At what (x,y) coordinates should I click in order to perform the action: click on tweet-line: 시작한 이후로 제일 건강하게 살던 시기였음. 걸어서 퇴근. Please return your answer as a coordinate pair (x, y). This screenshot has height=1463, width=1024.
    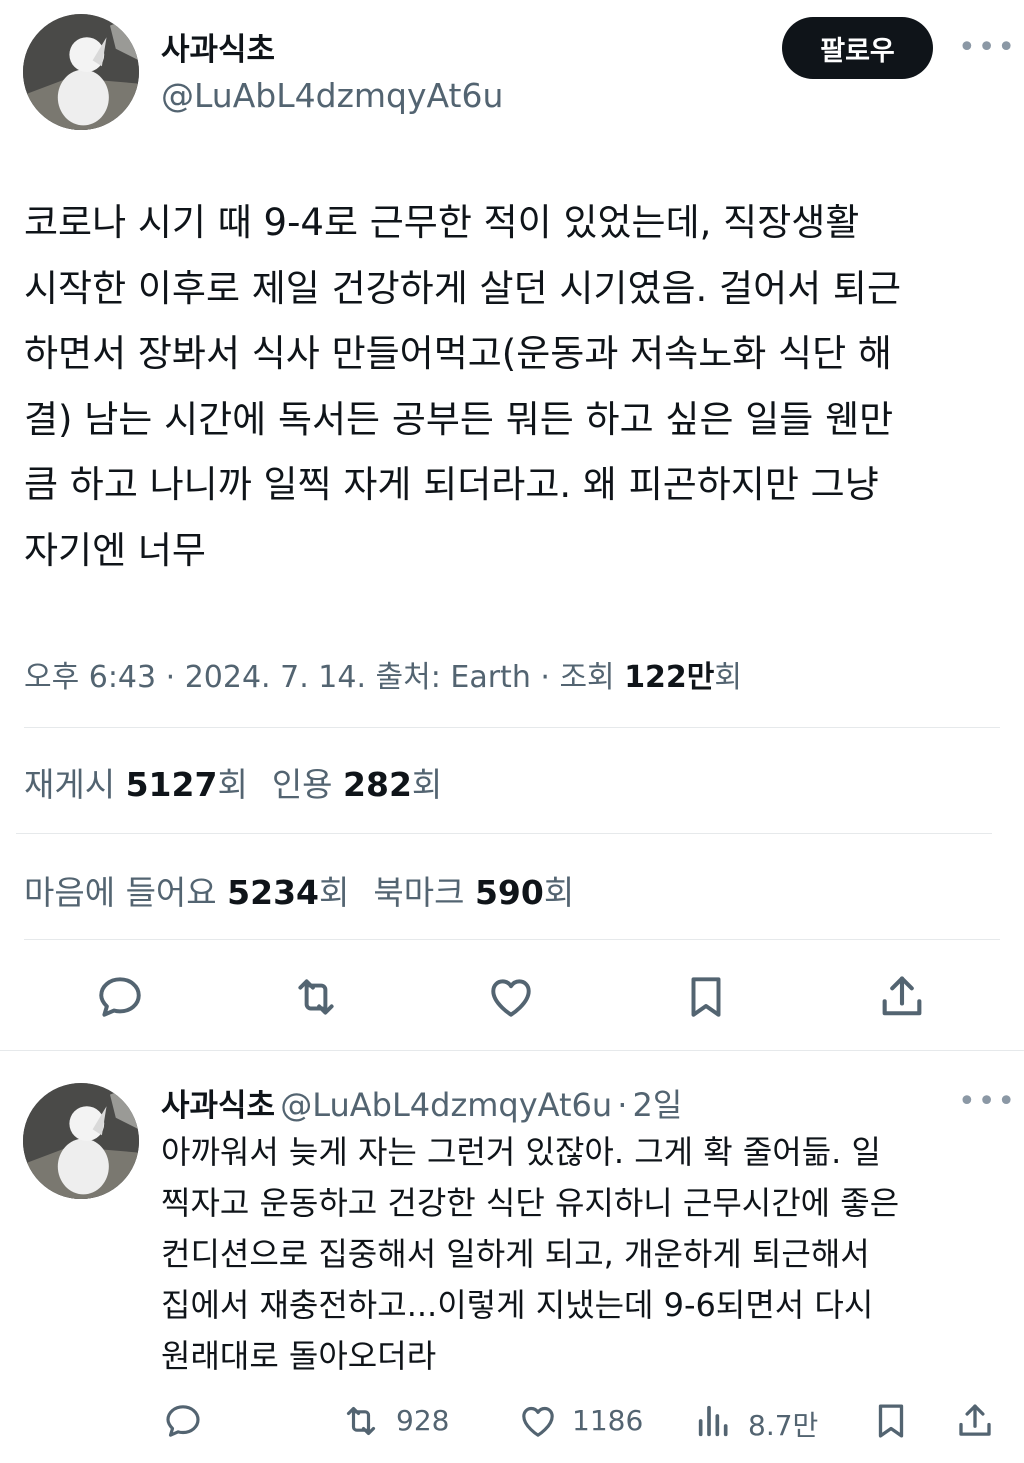
    Looking at the image, I should click on (463, 288).